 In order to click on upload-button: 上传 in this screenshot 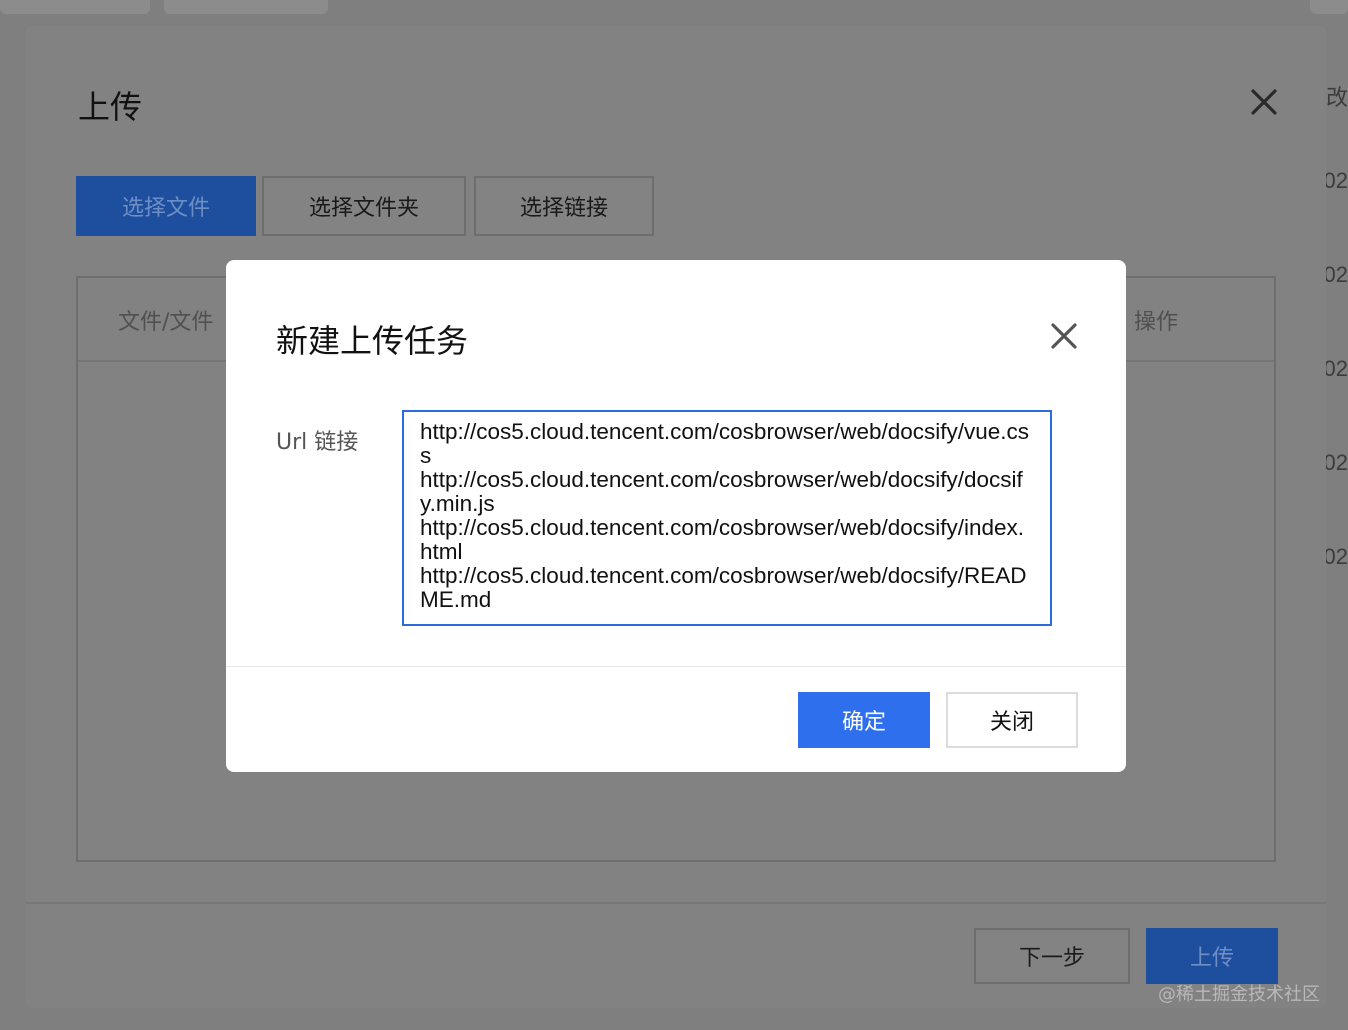, I will do `click(1212, 956)`.